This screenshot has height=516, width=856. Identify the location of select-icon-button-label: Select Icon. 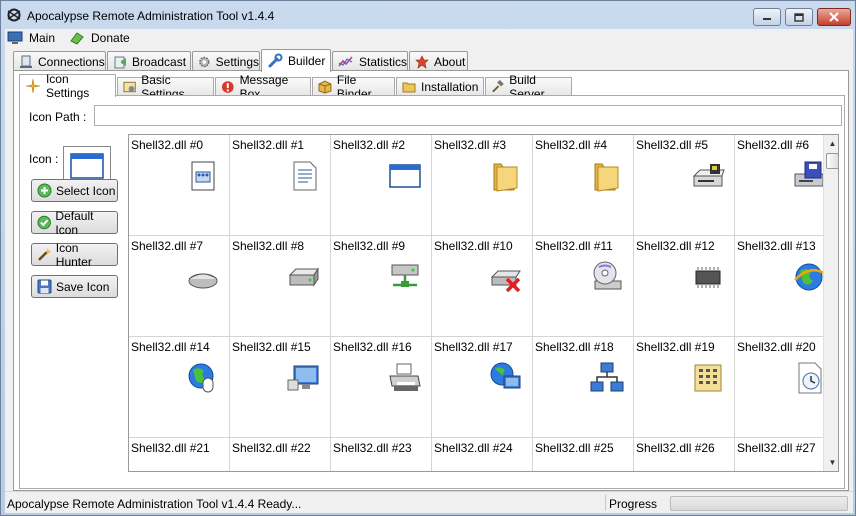
(86, 190).